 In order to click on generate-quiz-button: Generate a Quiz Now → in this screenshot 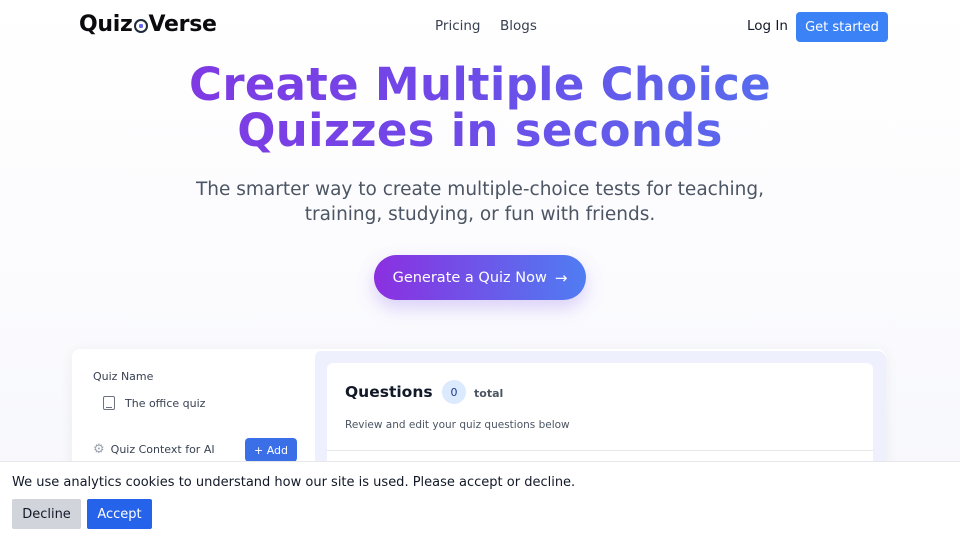, I will do `click(480, 277)`.